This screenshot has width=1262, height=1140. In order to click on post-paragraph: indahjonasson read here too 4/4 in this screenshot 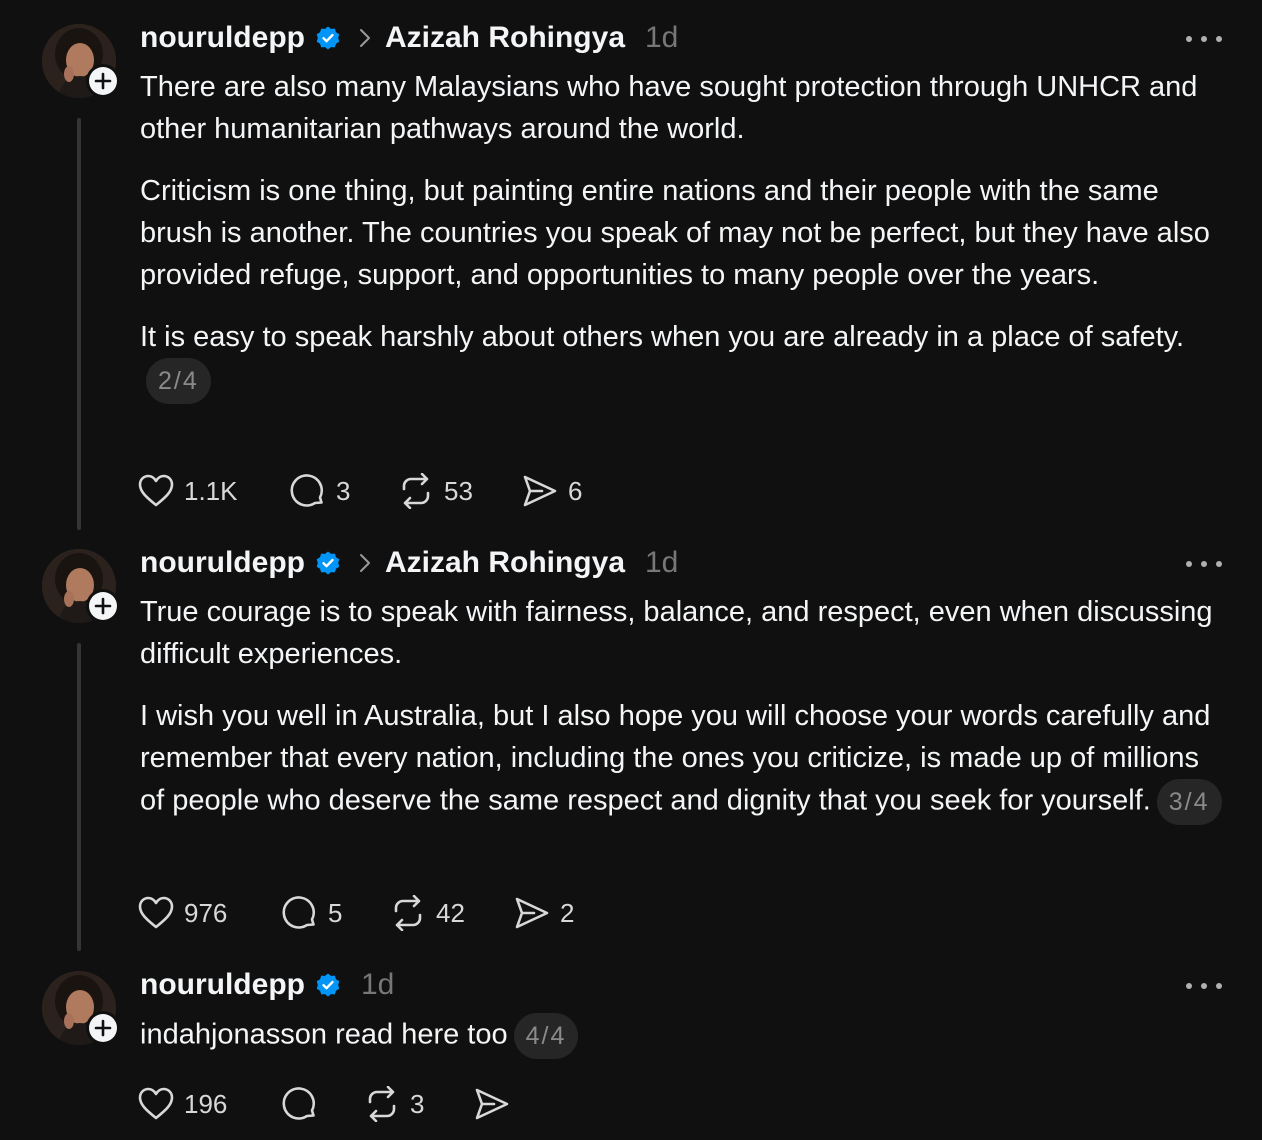, I will do `click(685, 1036)`.